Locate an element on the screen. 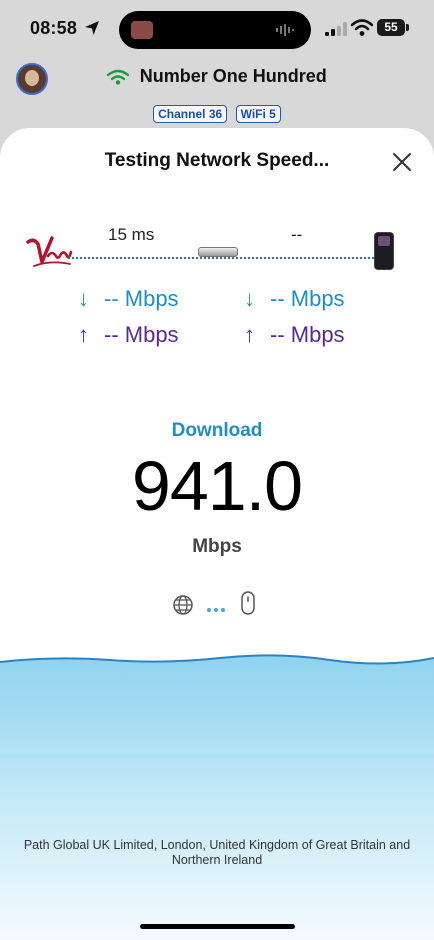 The image size is (434, 940). isp-download-value: -- Mbps is located at coordinates (141, 298).